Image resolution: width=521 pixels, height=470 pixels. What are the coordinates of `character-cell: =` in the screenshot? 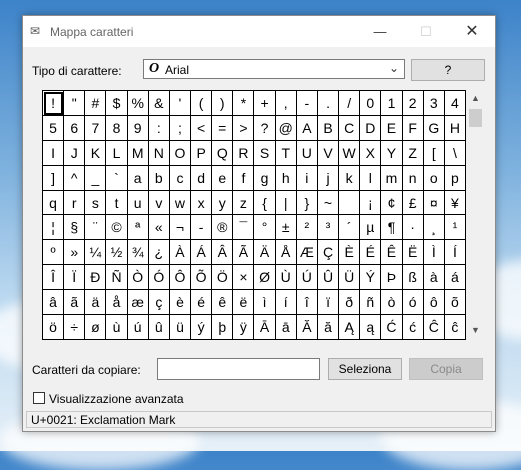 It's located at (223, 128).